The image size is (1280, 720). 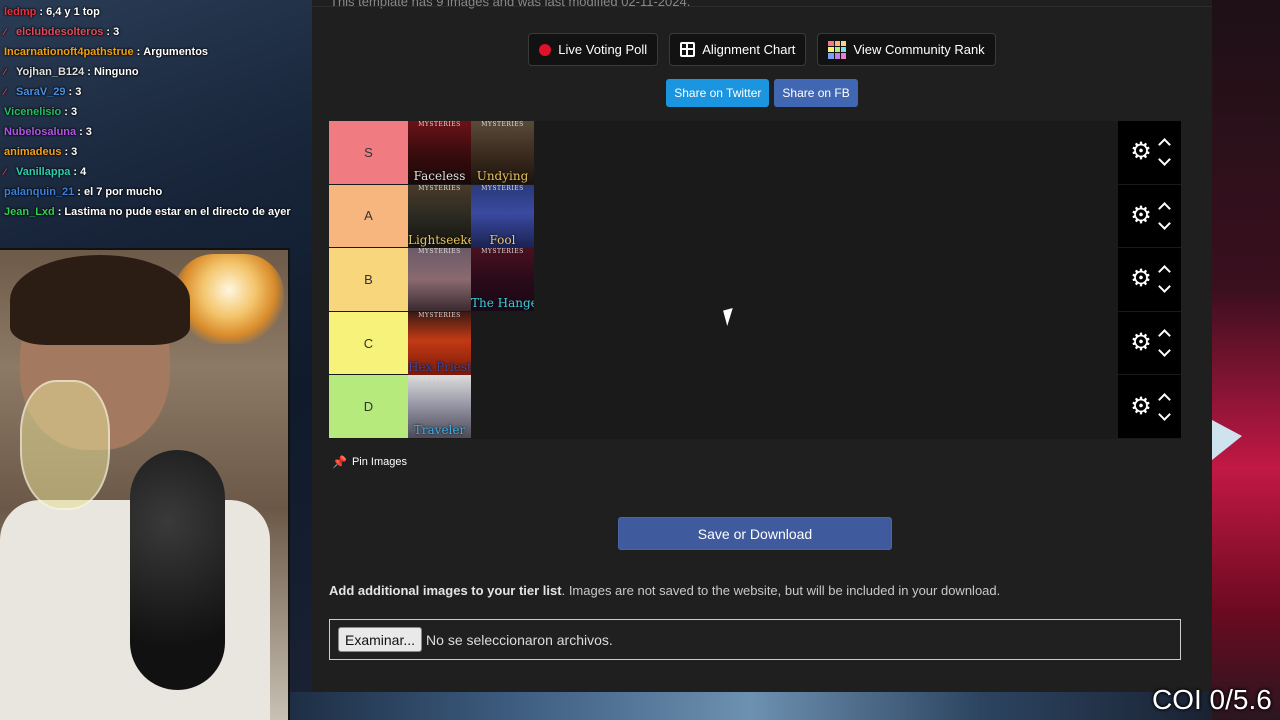 What do you see at coordinates (40, 132) in the screenshot?
I see `chat-username: Nubelosaluna` at bounding box center [40, 132].